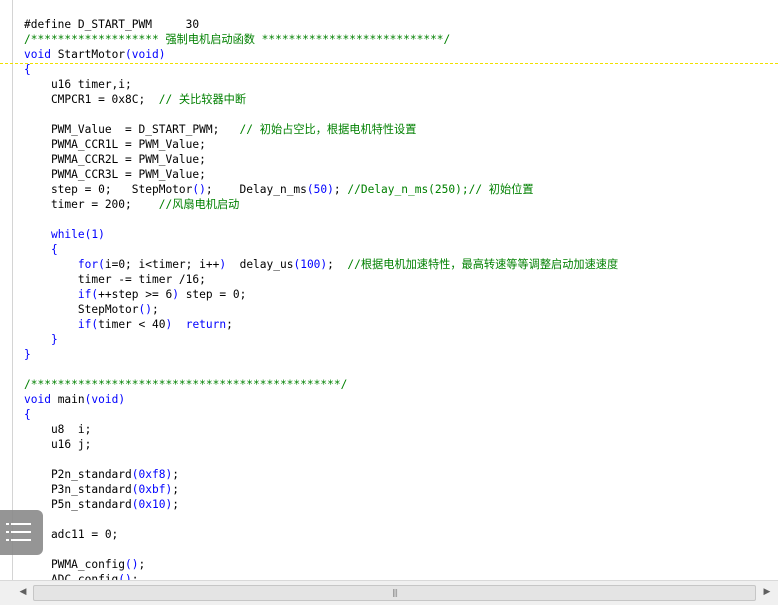  I want to click on code-token: main, so click(67, 399).